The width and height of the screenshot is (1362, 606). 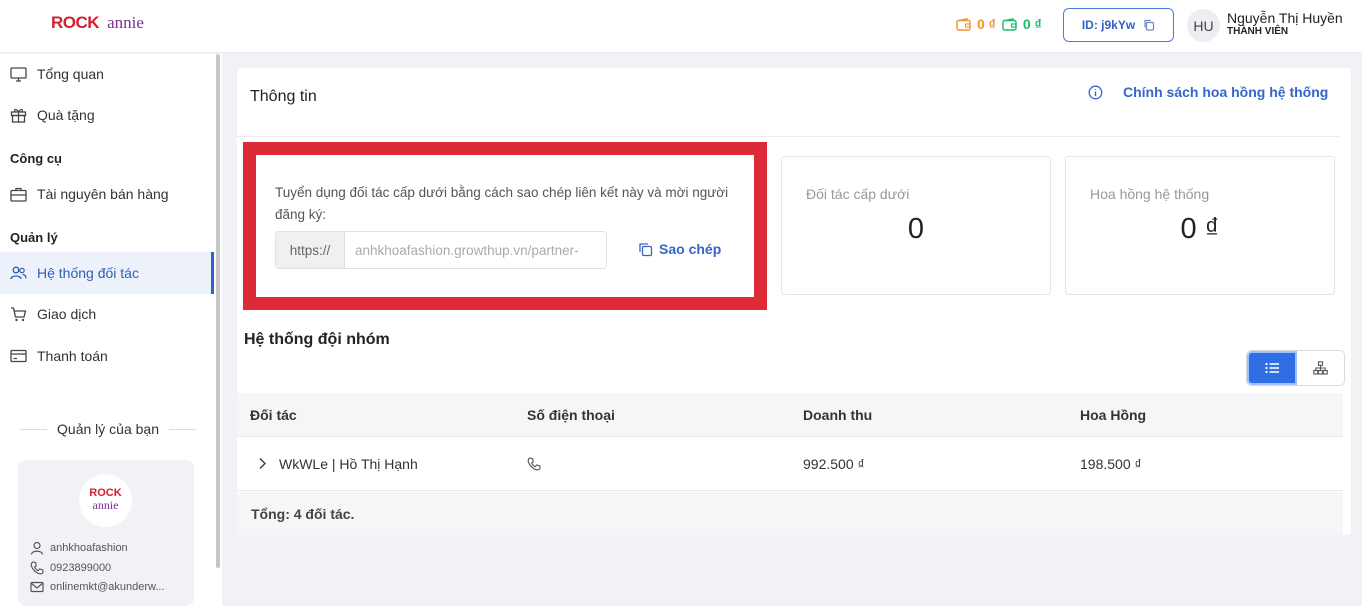 I want to click on commission-cell: 198.500 ₫, so click(x=1111, y=463).